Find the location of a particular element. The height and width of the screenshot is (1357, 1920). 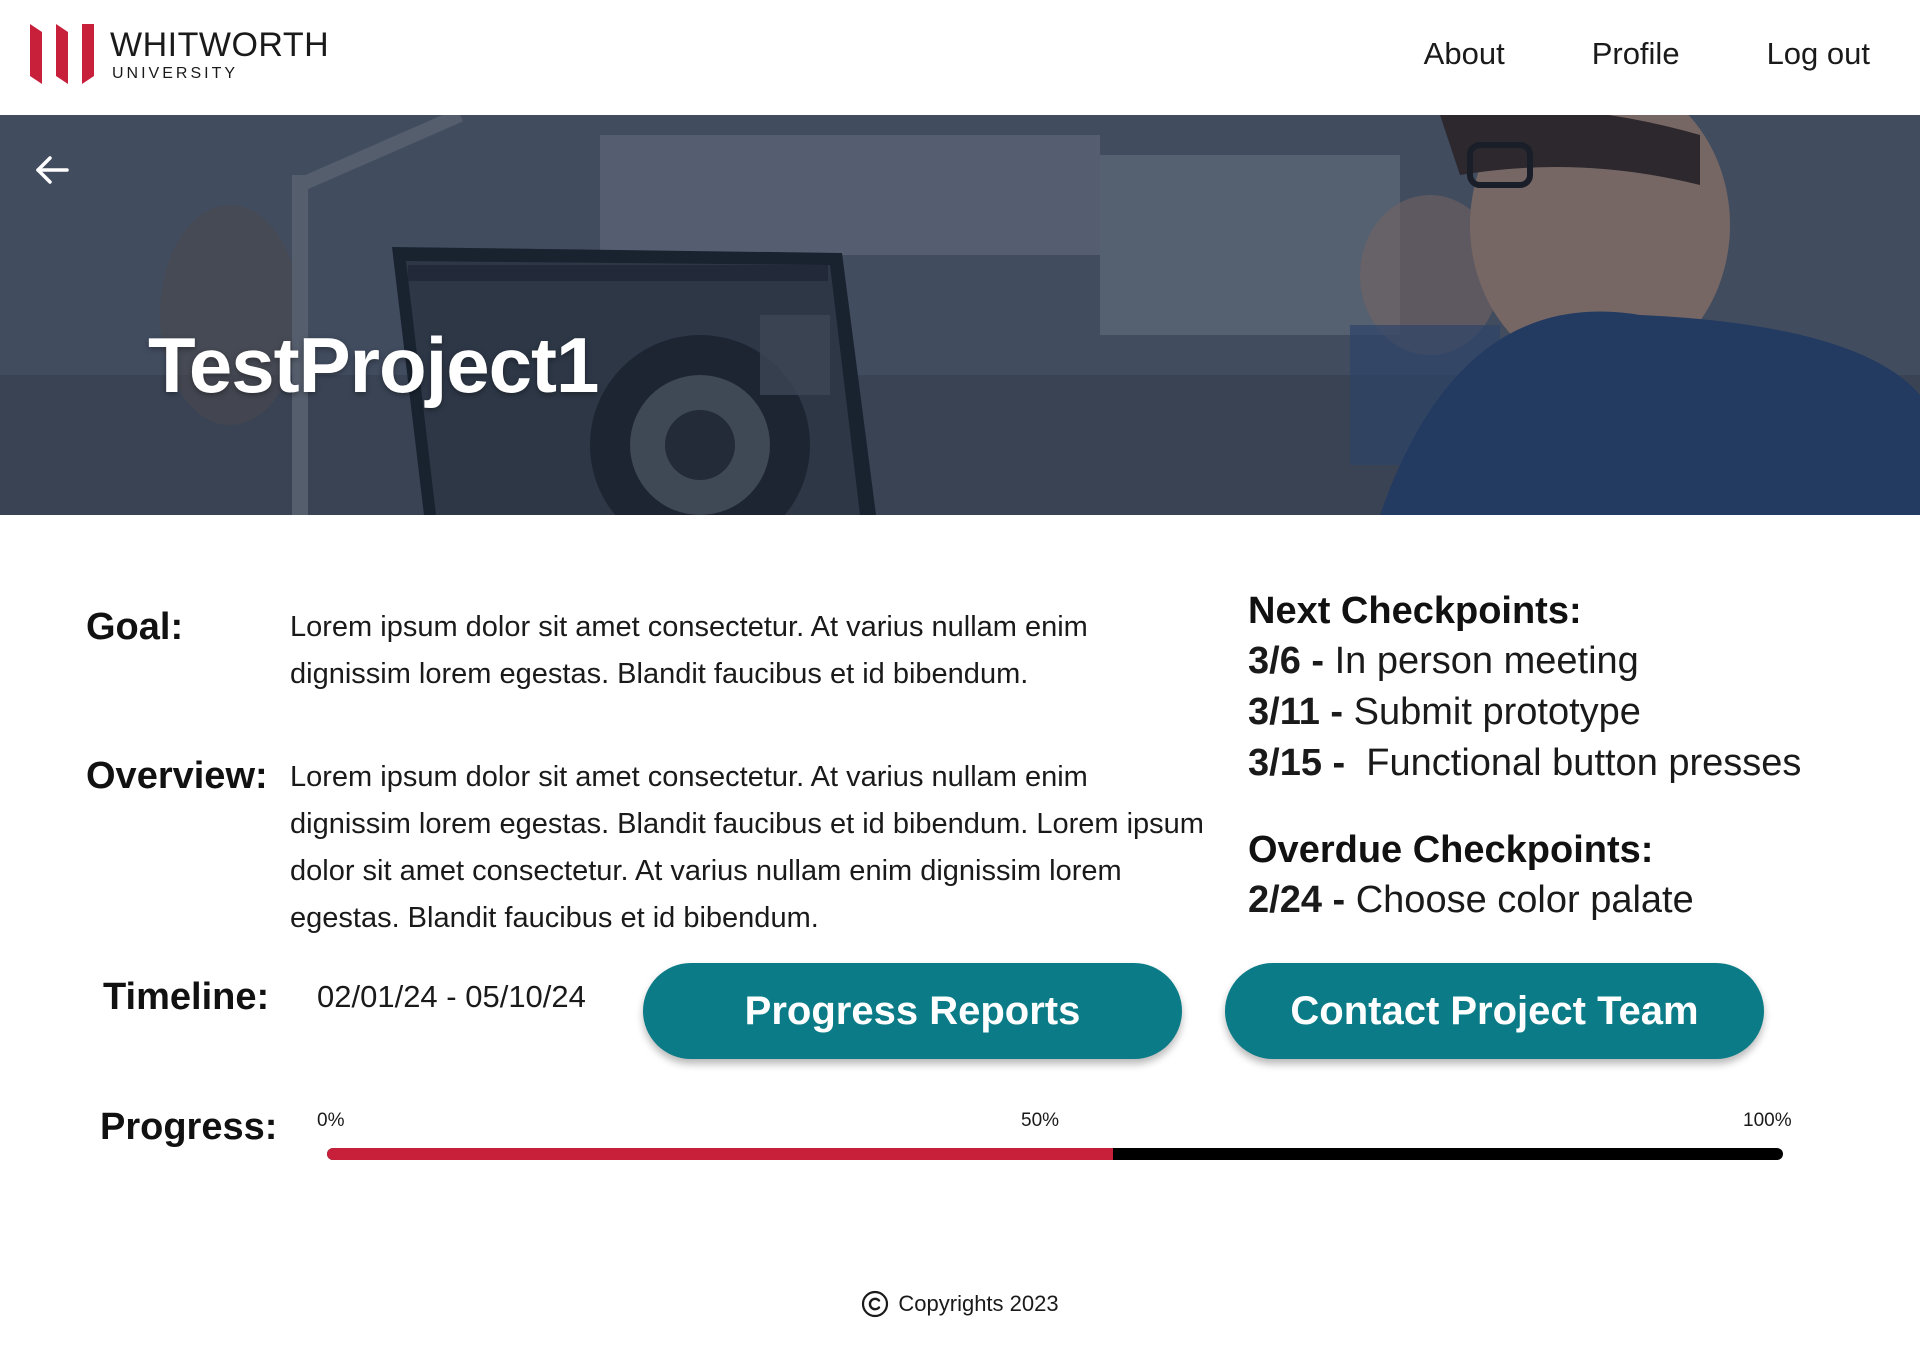

whitworth-logo-icon is located at coordinates (62, 54).